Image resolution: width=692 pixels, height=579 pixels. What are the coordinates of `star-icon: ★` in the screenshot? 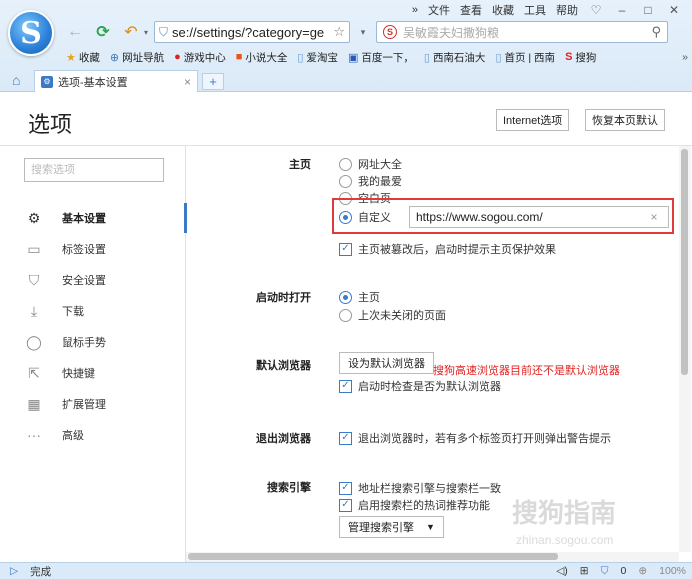 It's located at (71, 57).